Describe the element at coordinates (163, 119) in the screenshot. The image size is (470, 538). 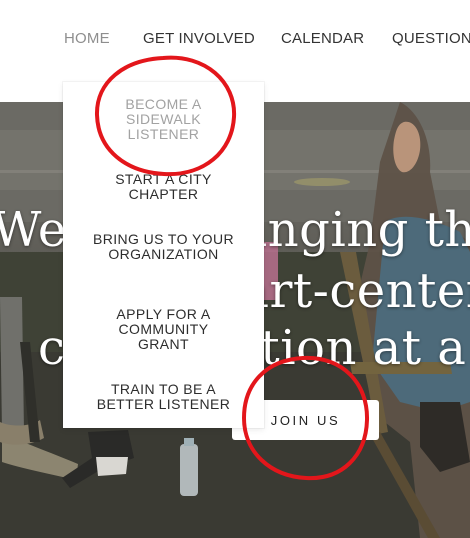
I see `dropdown-item-become-sidewalk-listener: BECOME A SIDEWALK LISTENER` at that location.